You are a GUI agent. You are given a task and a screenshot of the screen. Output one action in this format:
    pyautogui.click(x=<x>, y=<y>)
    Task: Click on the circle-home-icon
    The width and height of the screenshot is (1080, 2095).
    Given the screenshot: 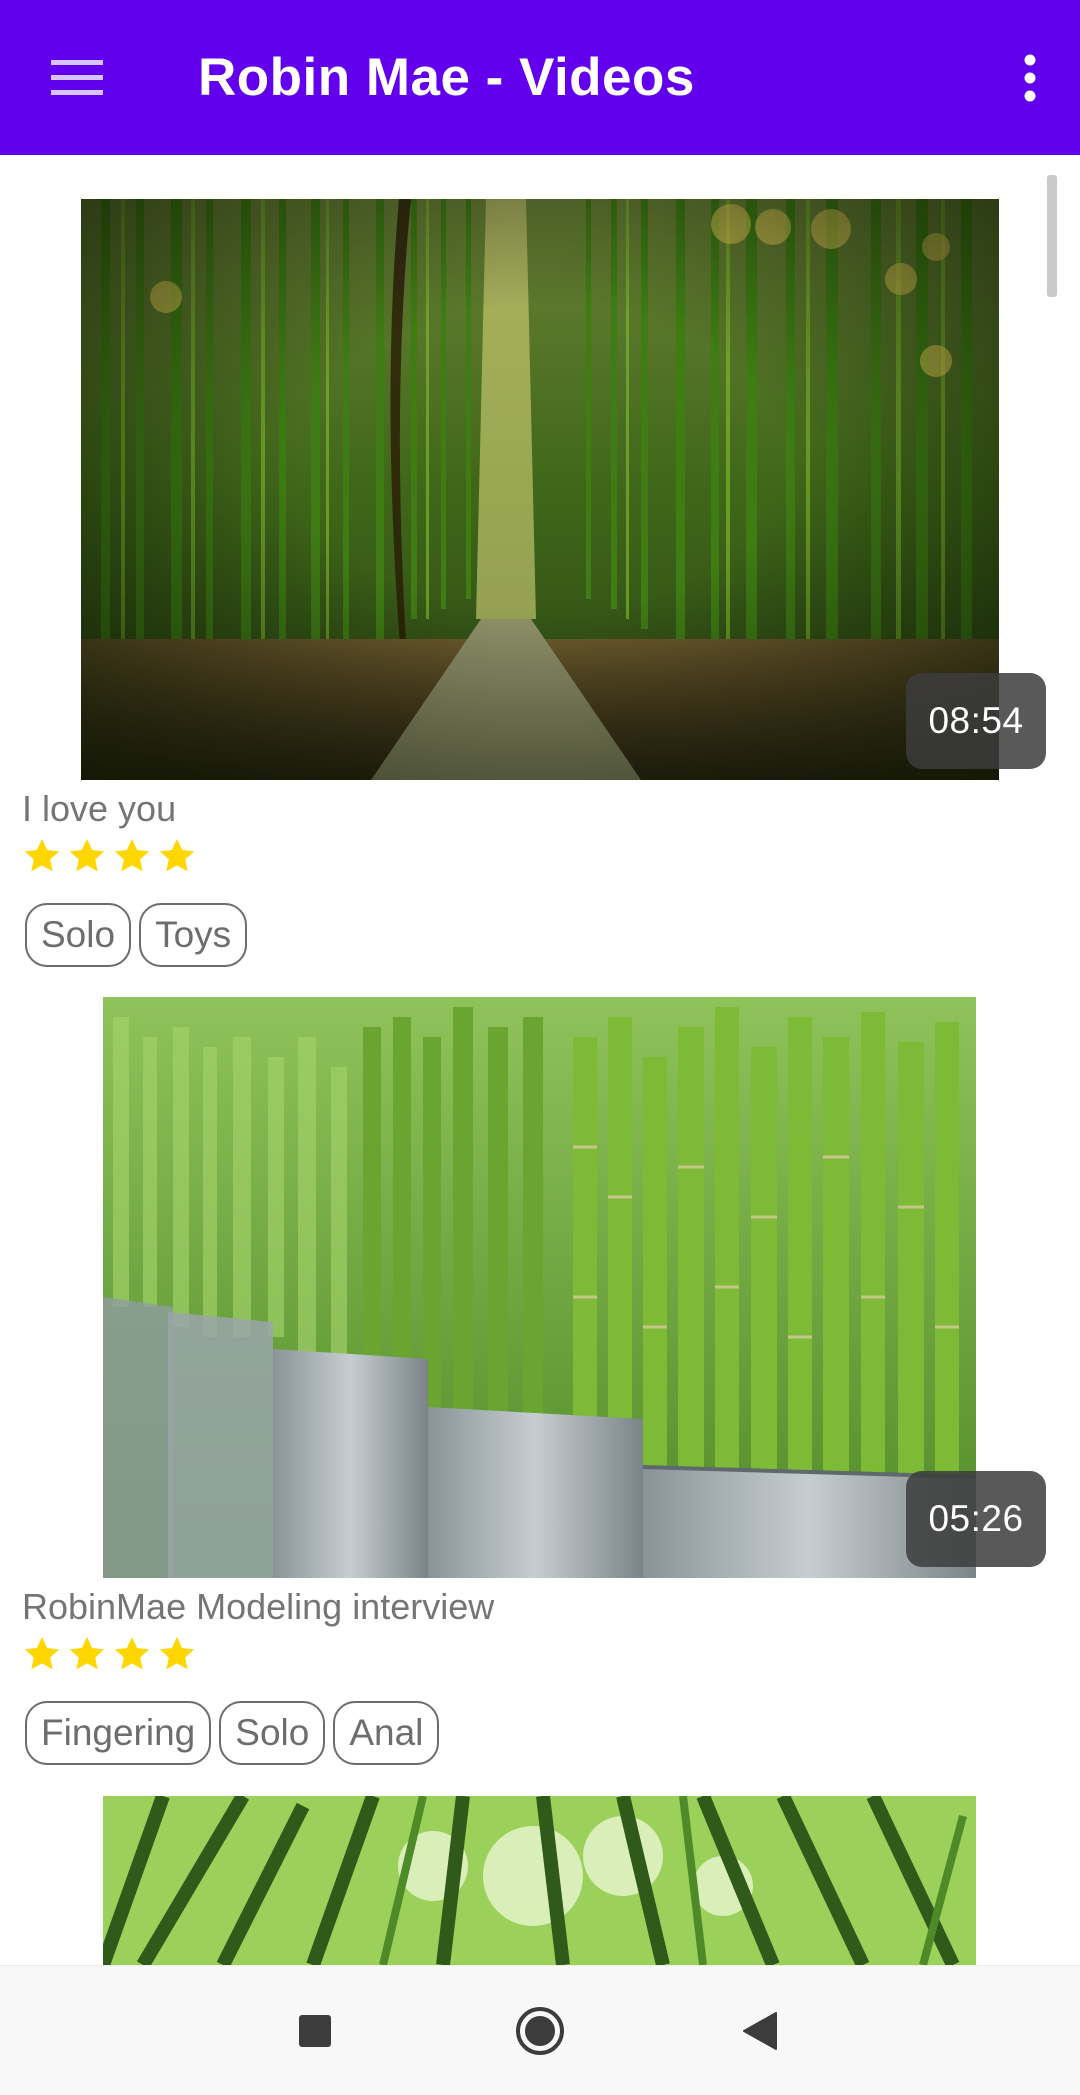 What is the action you would take?
    pyautogui.click(x=540, y=2031)
    